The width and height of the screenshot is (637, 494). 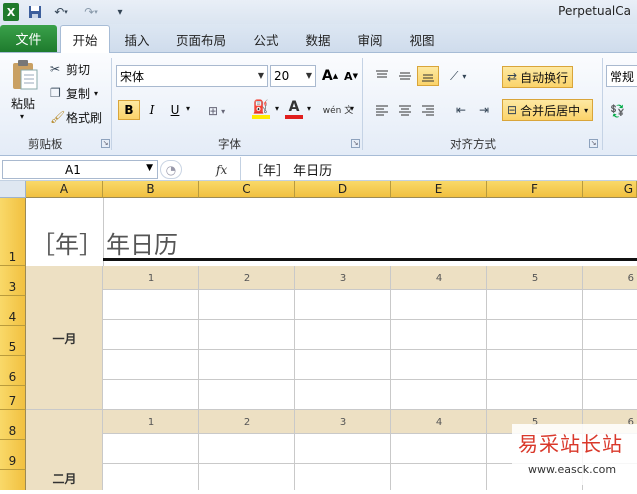 I want to click on font-launcher-icon: ↘, so click(x=355, y=143).